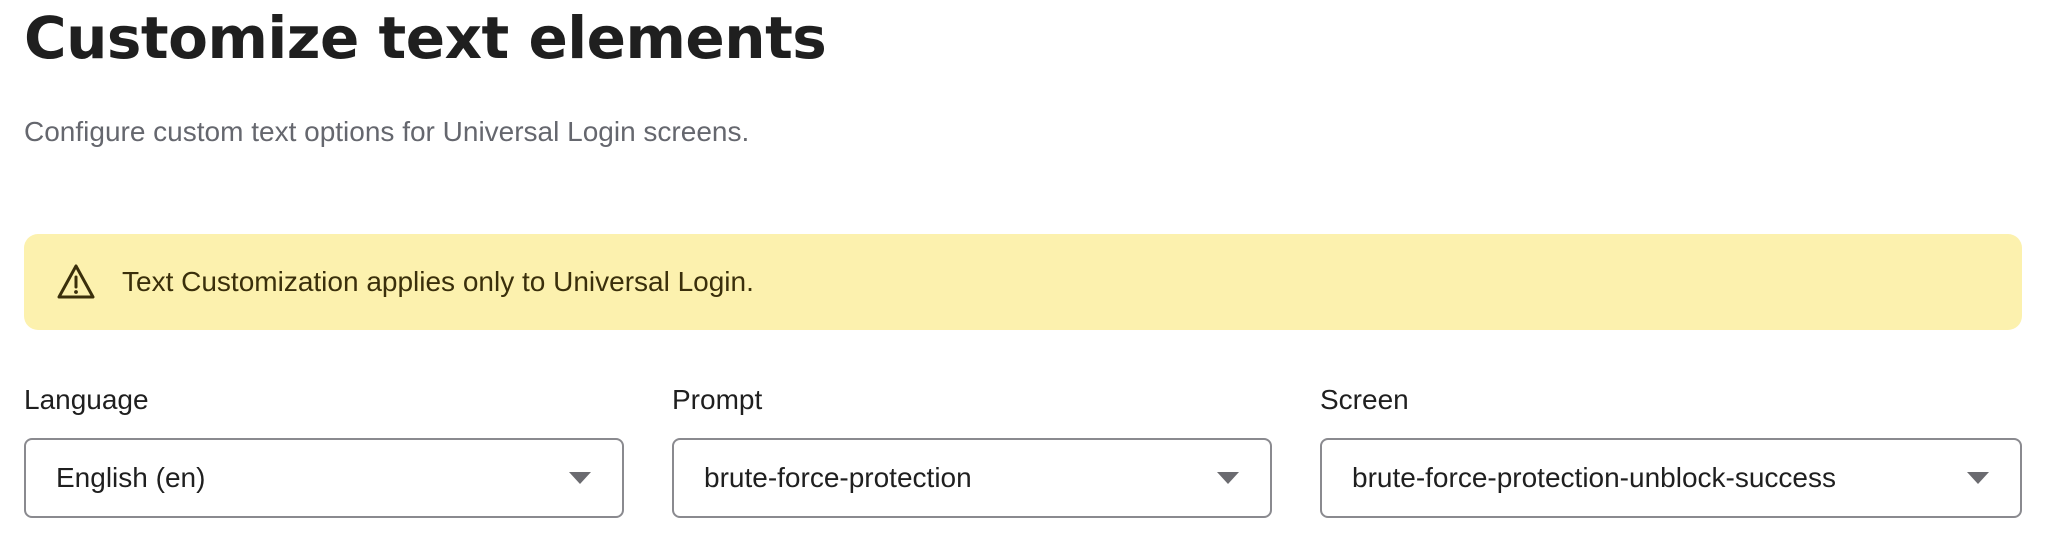 The width and height of the screenshot is (2046, 541). I want to click on prompt-select-value: brute-force-protection, so click(838, 477).